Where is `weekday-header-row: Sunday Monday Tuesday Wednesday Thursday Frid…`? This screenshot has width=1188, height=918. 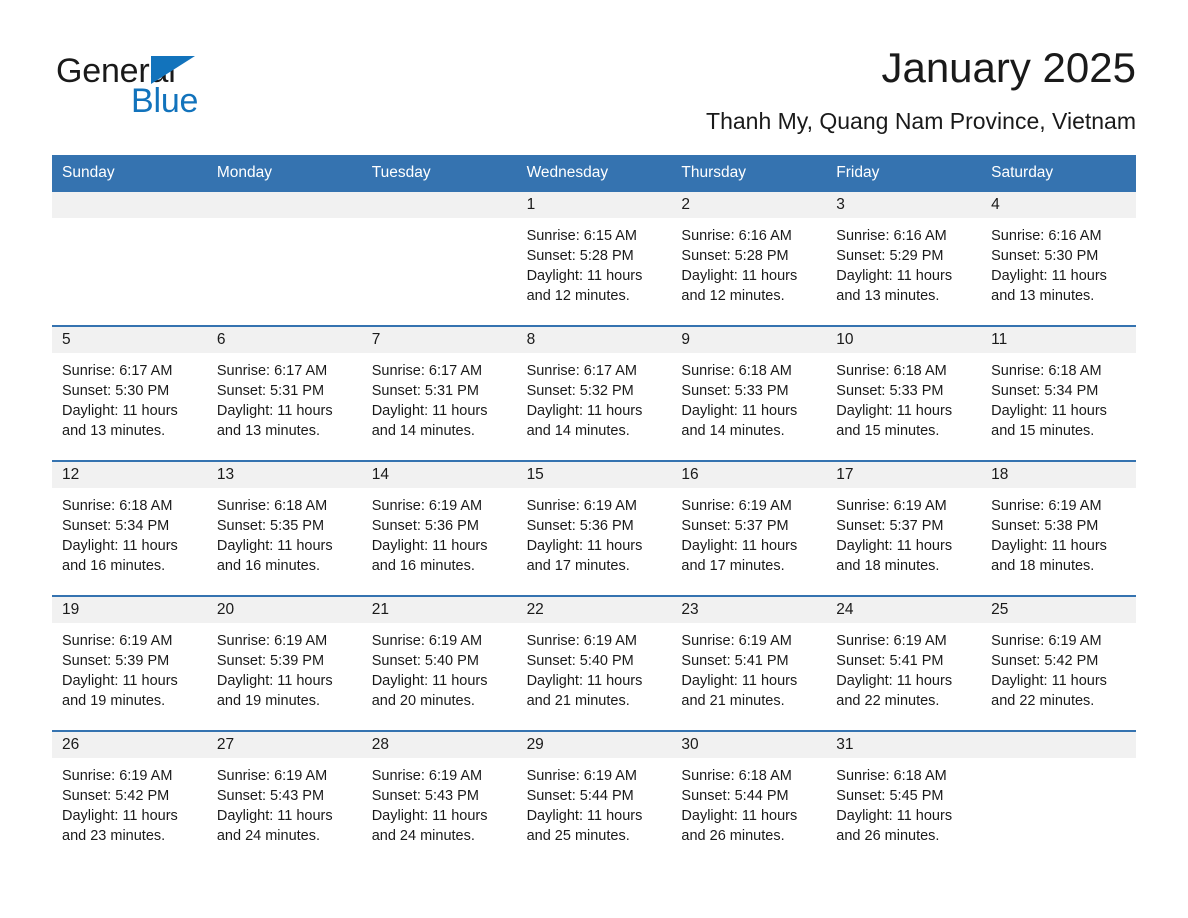 weekday-header-row: Sunday Monday Tuesday Wednesday Thursday Frid… is located at coordinates (594, 173).